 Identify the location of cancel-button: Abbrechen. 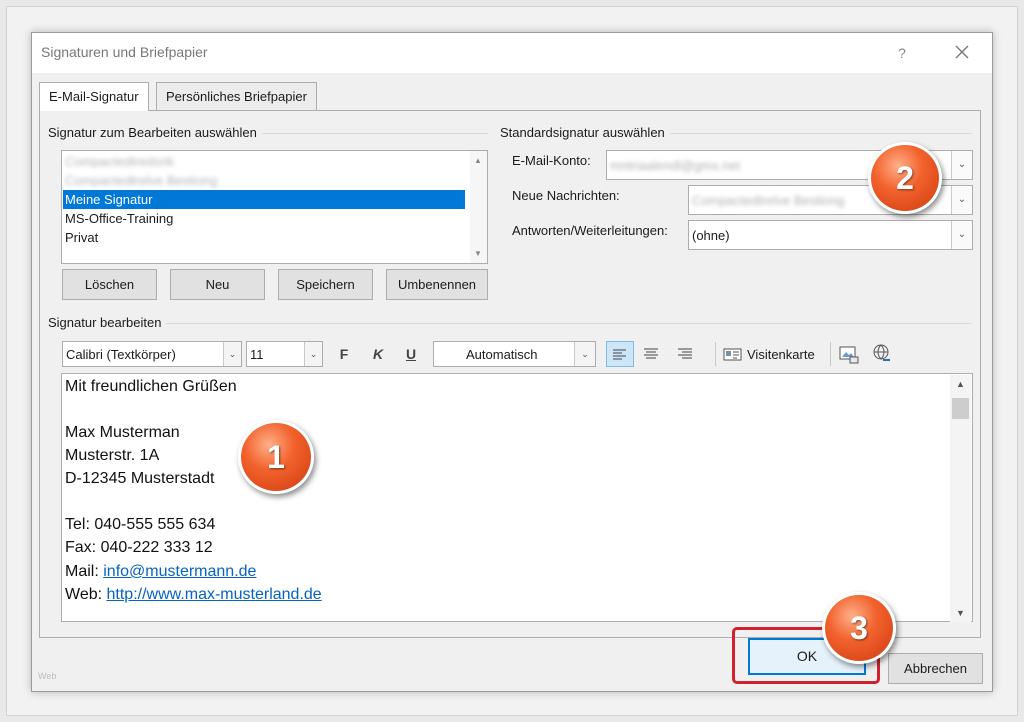
(935, 668).